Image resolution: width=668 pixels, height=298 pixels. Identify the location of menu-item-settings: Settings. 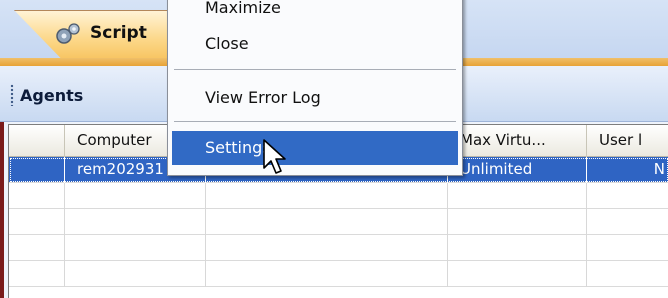
(315, 148).